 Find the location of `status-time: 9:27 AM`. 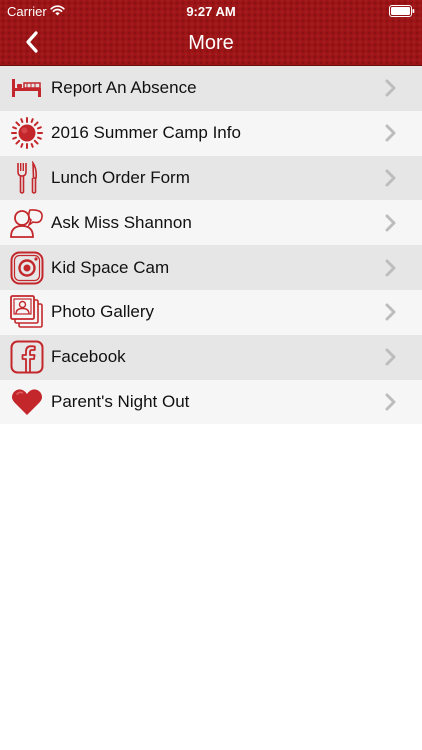

status-time: 9:27 AM is located at coordinates (211, 11).